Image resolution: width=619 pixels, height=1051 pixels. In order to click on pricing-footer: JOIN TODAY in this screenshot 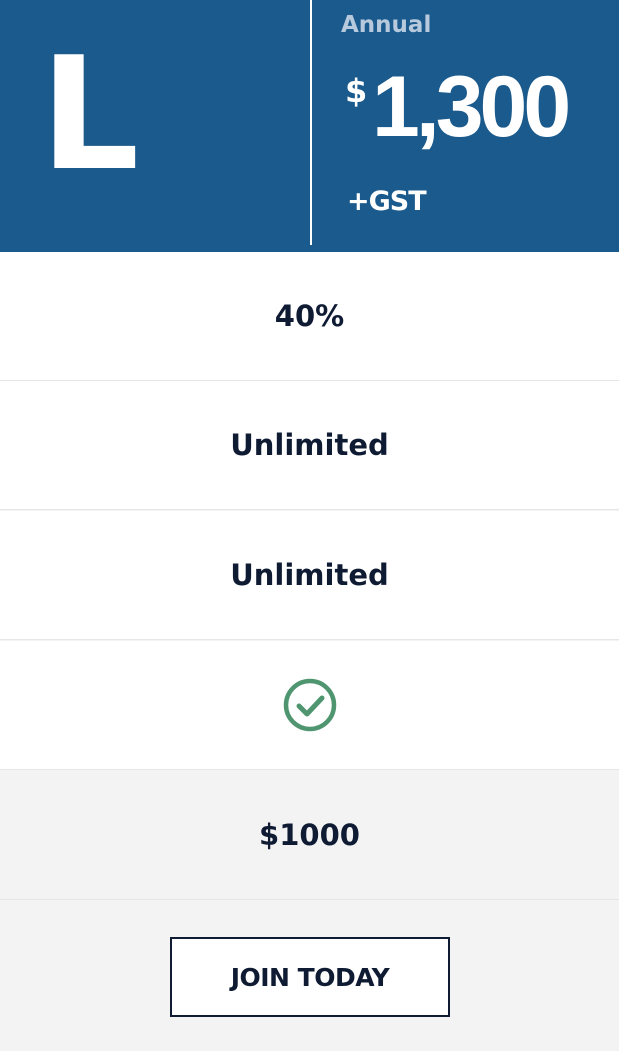, I will do `click(309, 976)`.